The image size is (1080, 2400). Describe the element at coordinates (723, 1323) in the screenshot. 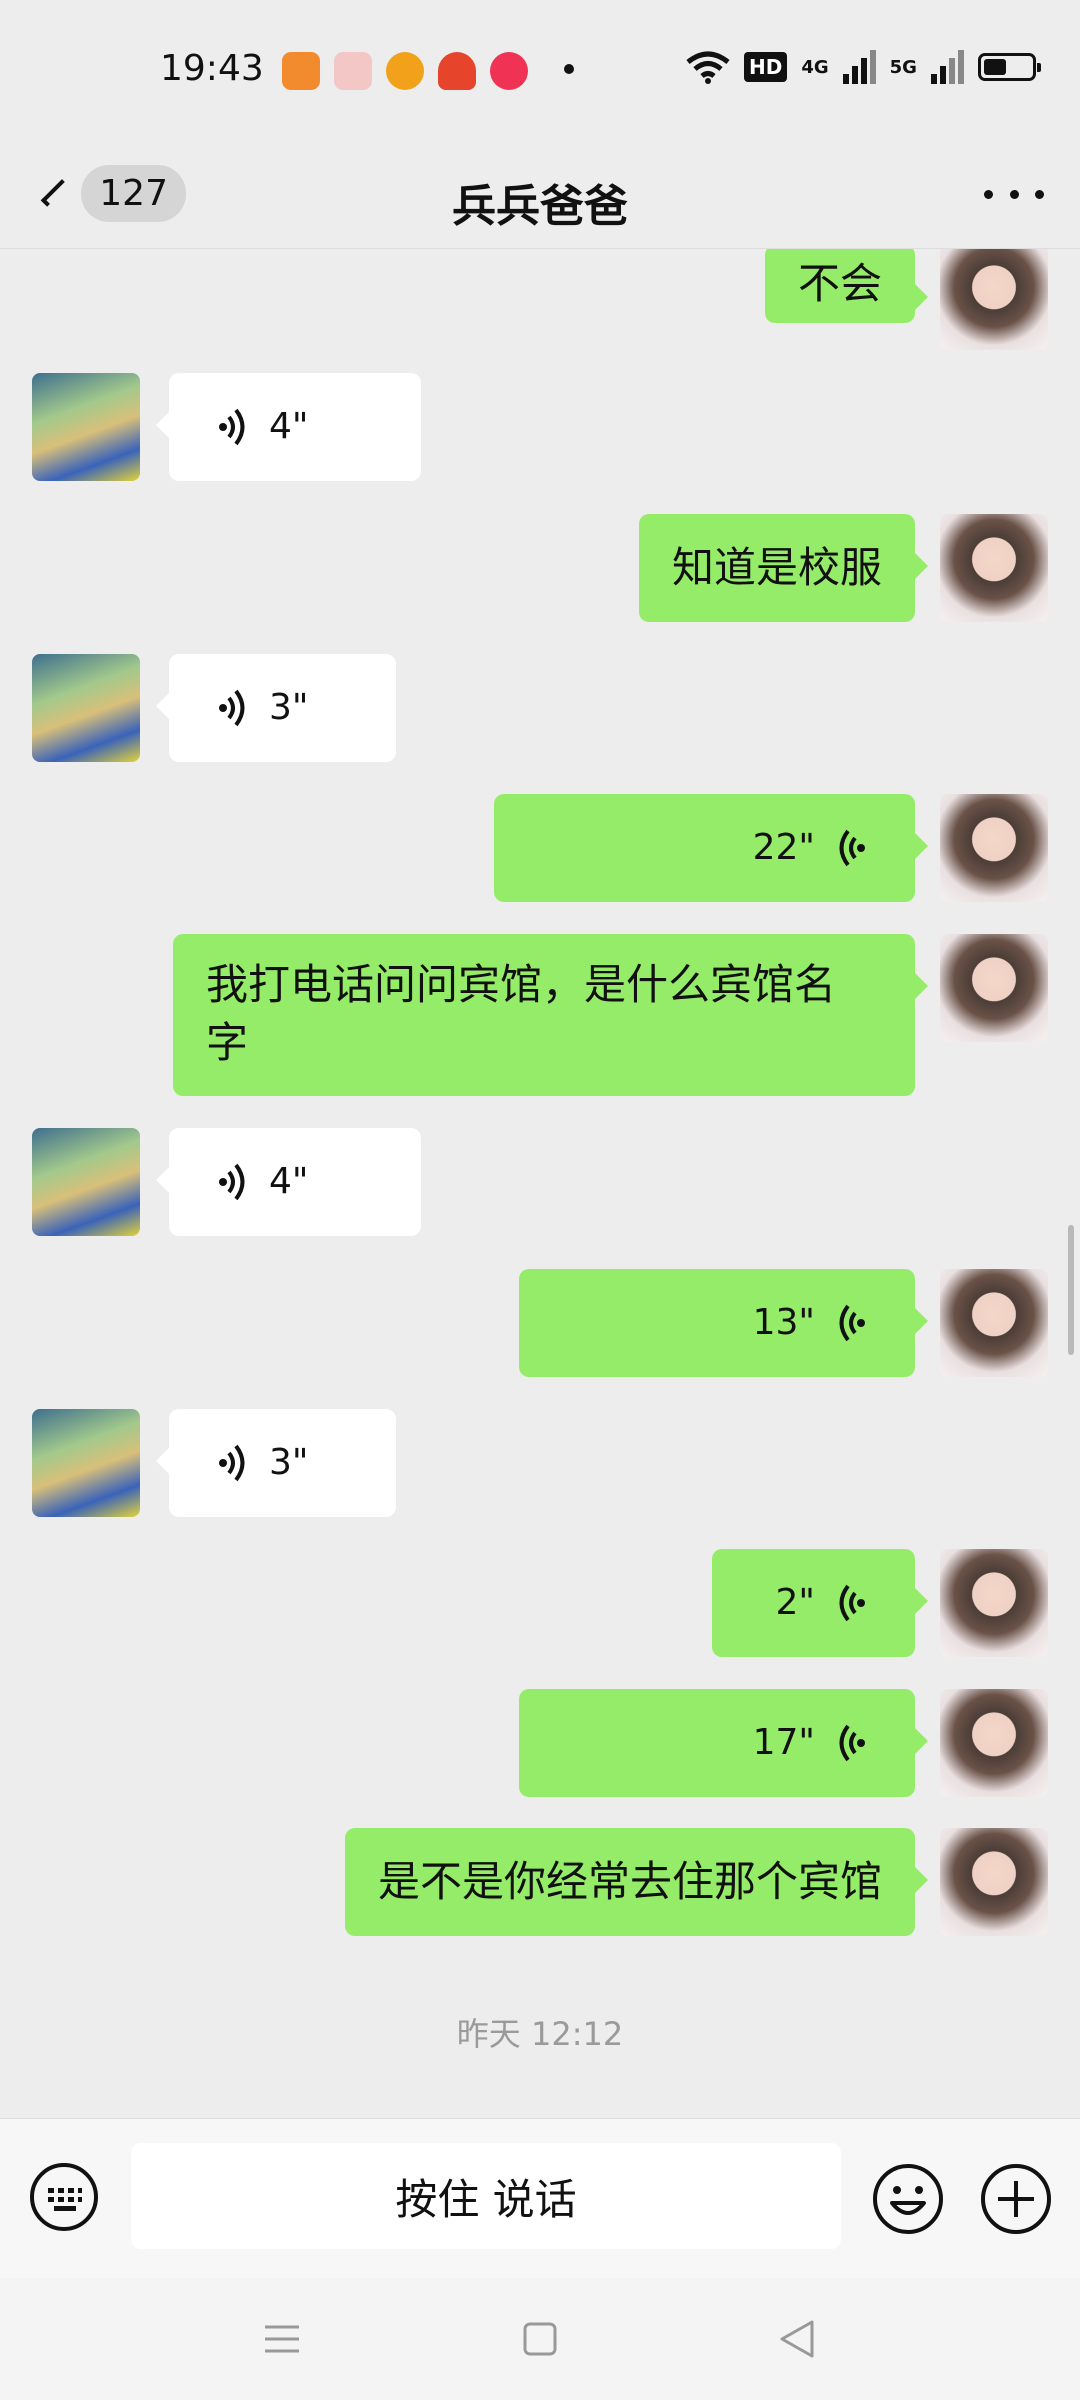

I see `voice-message-bubble: 13"` at that location.